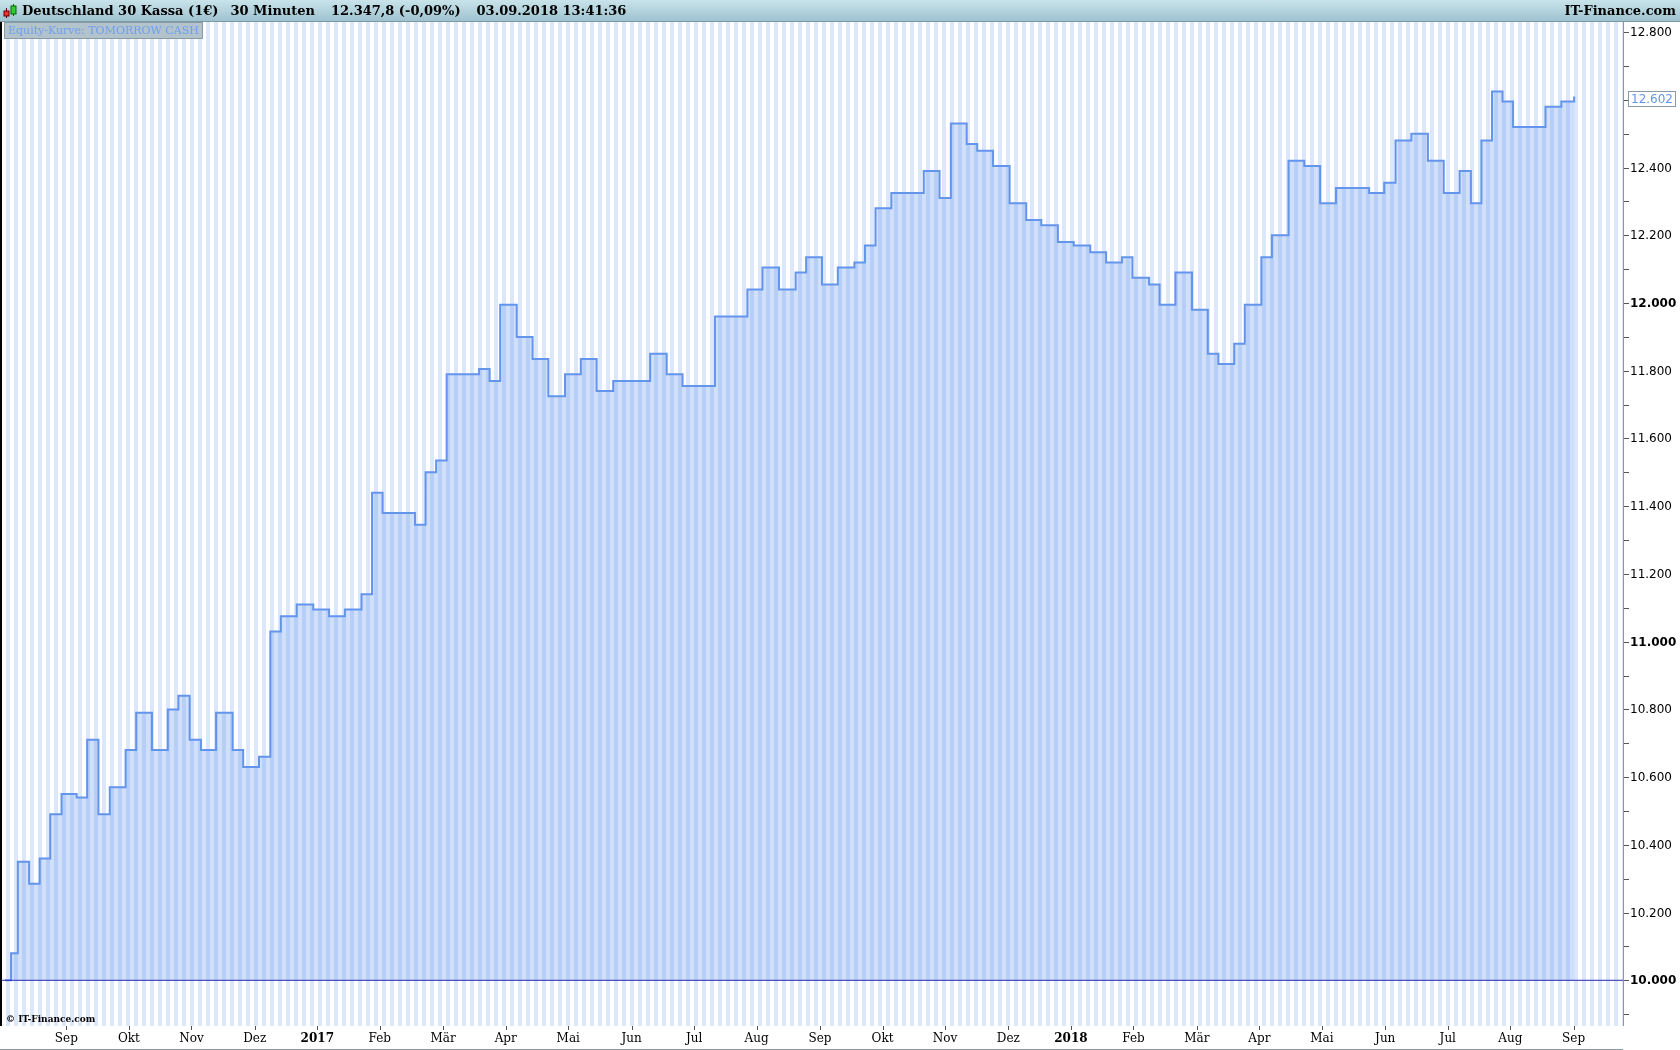  Describe the element at coordinates (10, 10) in the screenshot. I see `candlestick-icon` at that location.